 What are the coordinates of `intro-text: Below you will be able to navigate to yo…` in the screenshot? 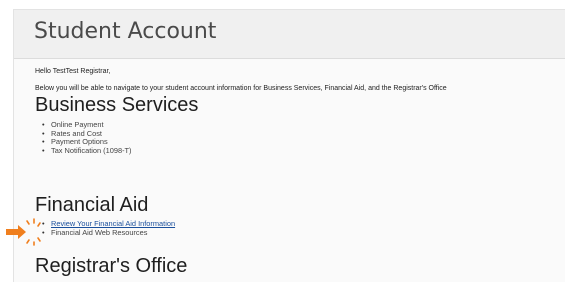 It's located at (241, 88).